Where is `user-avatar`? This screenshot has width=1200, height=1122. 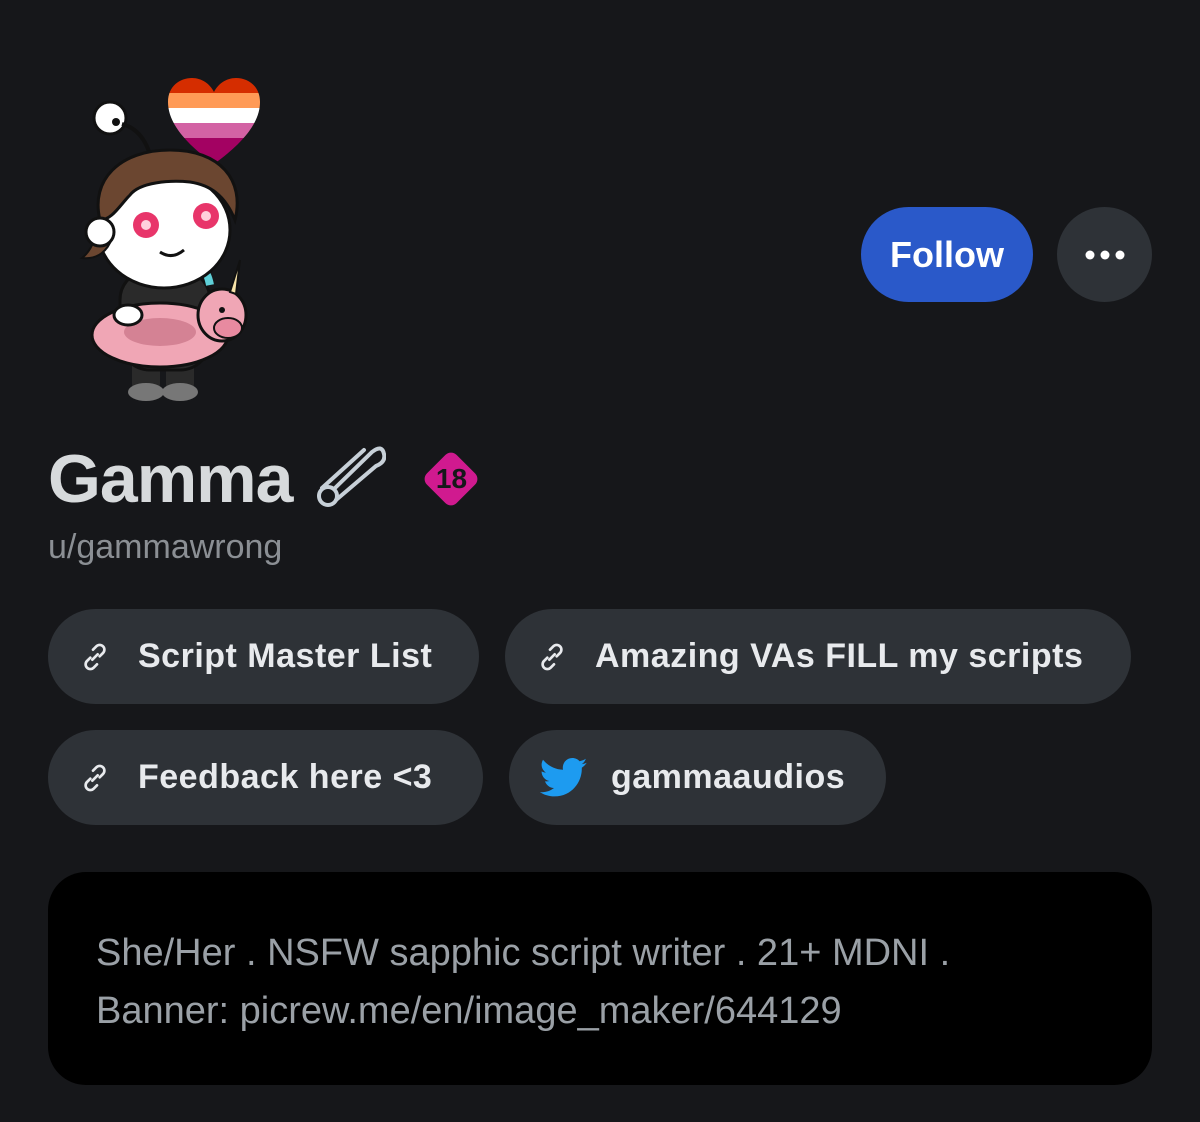 user-avatar is located at coordinates (170, 240).